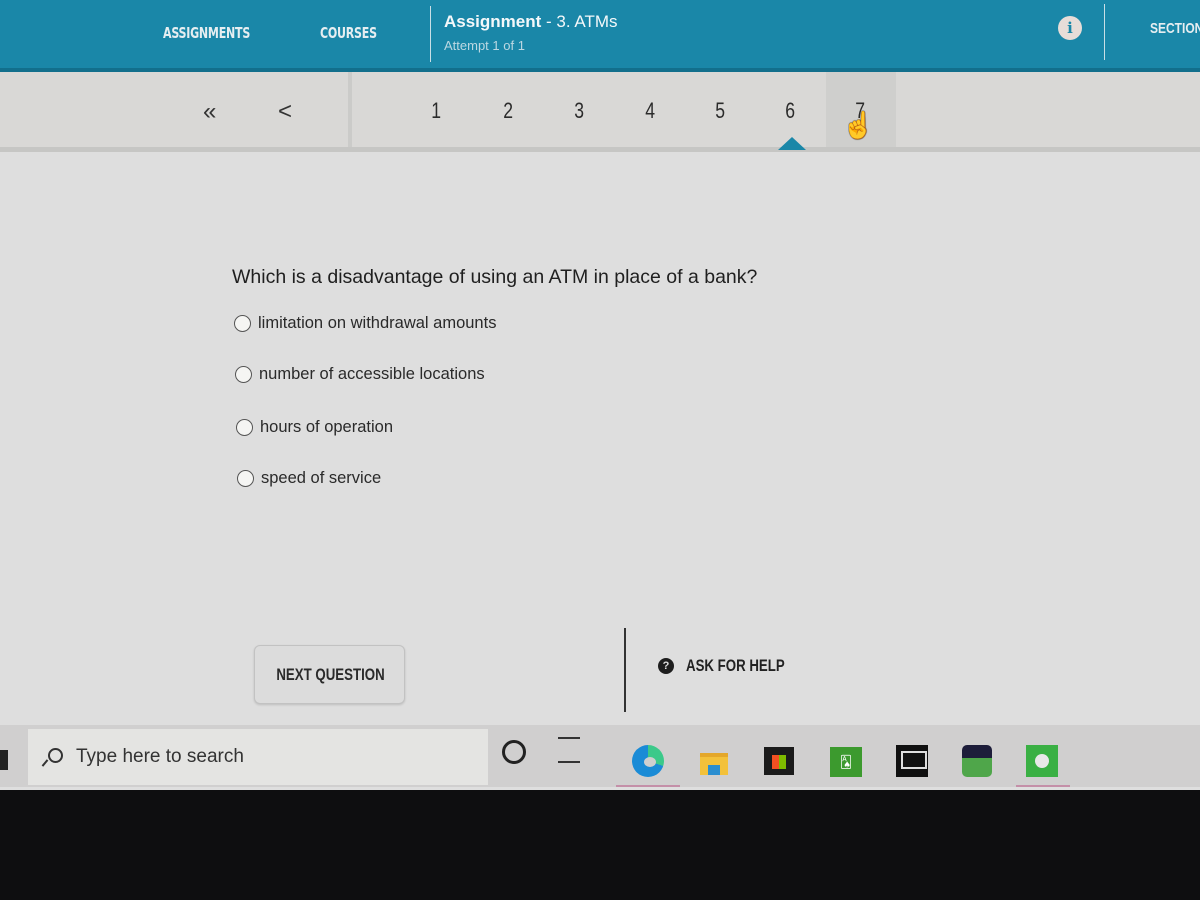  I want to click on assignment-name: - 3. ATMs, so click(579, 21).